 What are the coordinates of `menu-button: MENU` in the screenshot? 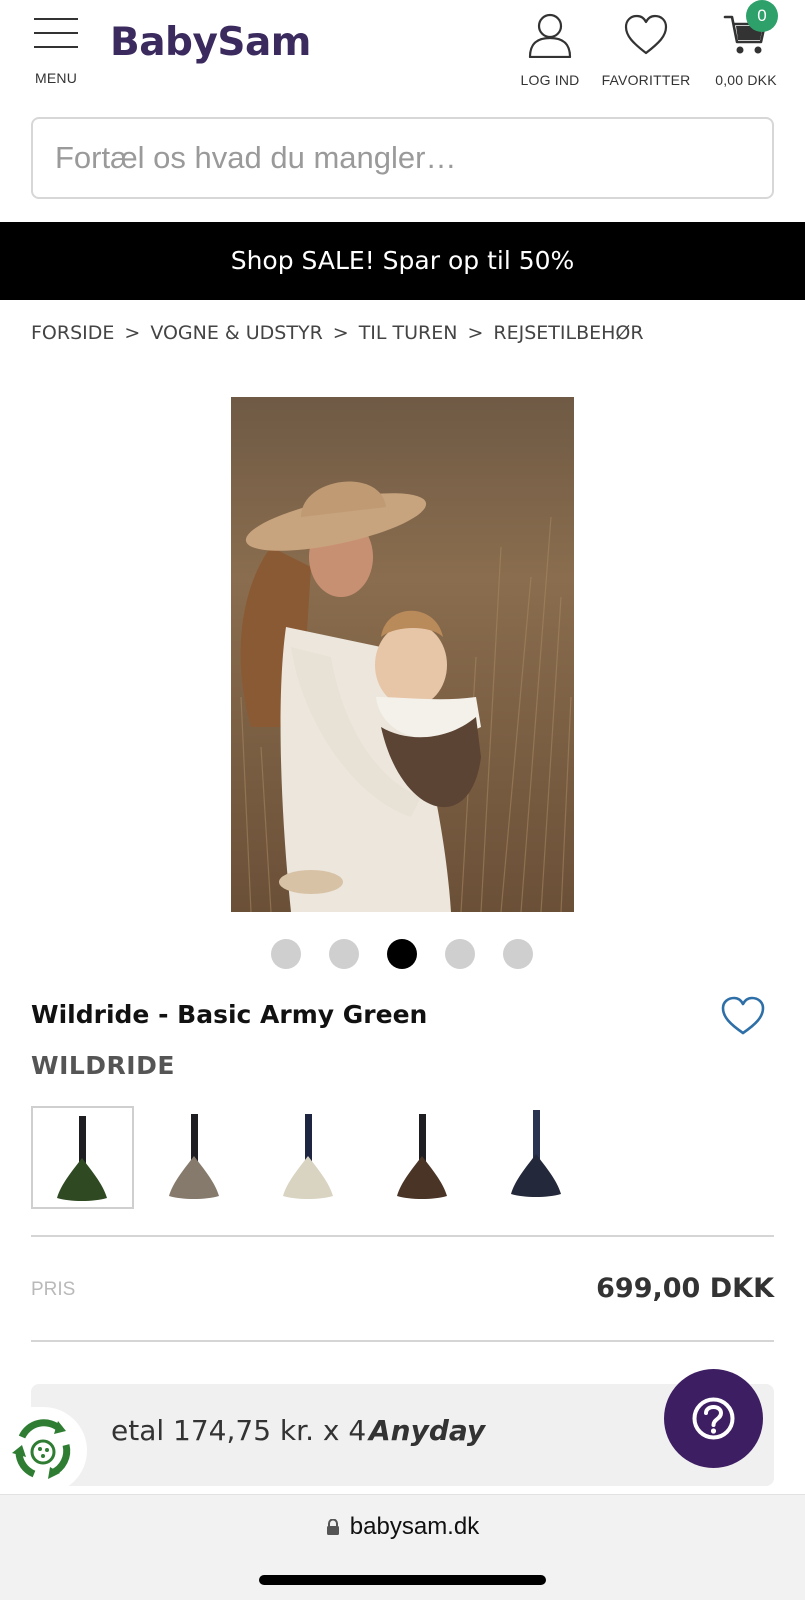 It's located at (56, 51).